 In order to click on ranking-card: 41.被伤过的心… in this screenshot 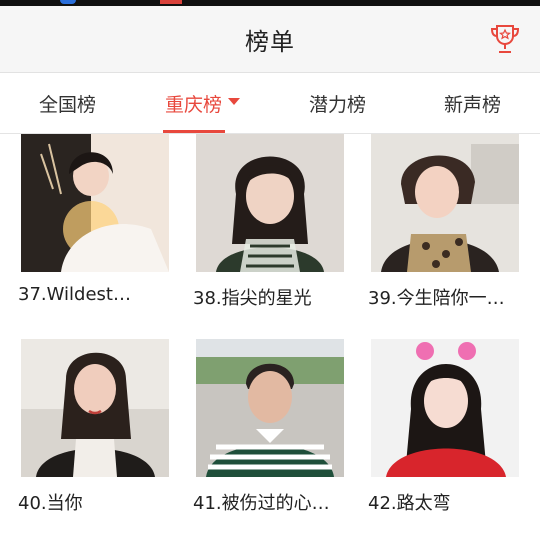, I will do `click(277, 427)`.